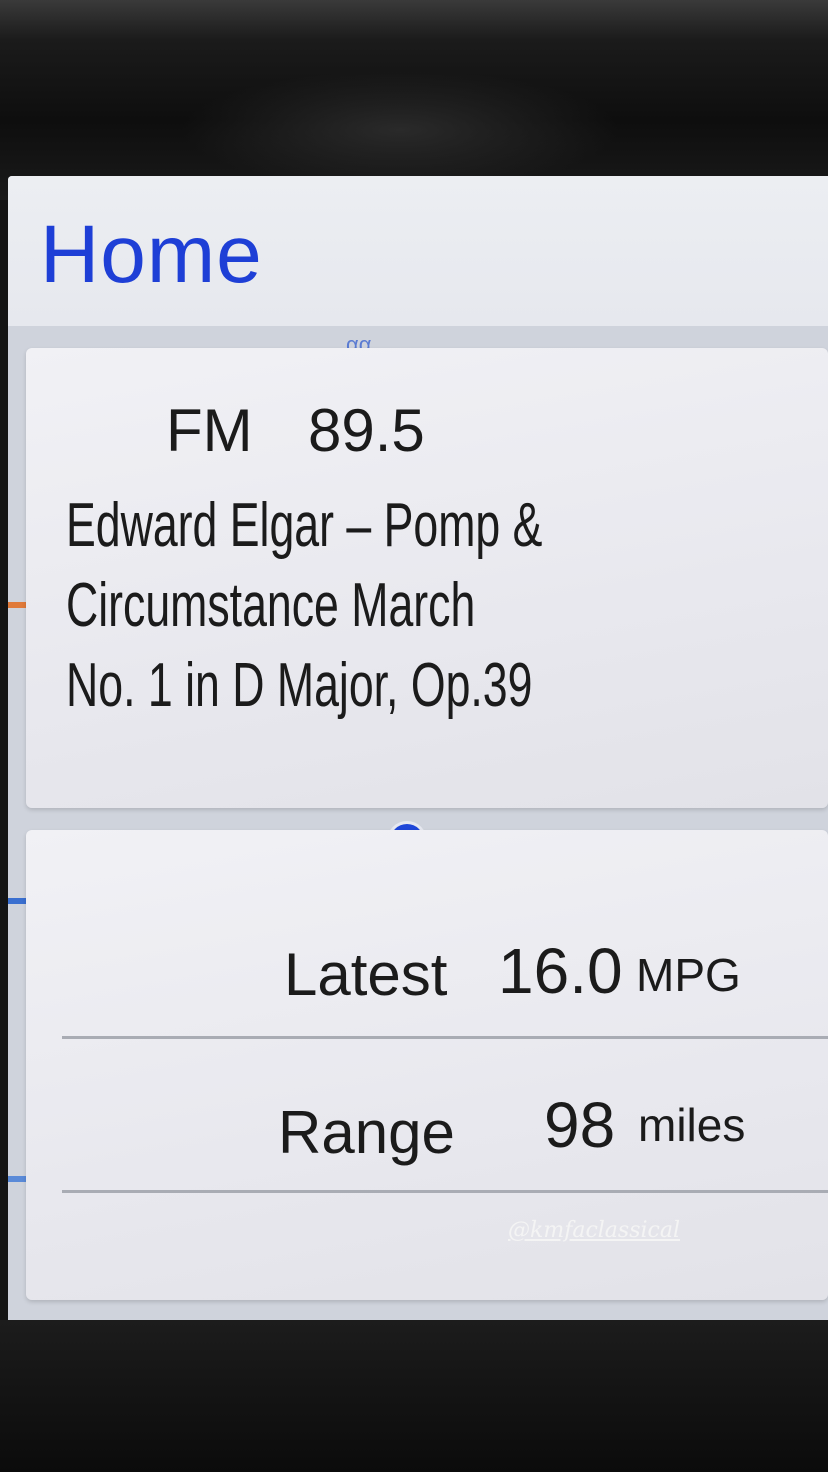 The width and height of the screenshot is (828, 1472). What do you see at coordinates (594, 1230) in the screenshot?
I see `watermark-handle: @kmfaclassical` at bounding box center [594, 1230].